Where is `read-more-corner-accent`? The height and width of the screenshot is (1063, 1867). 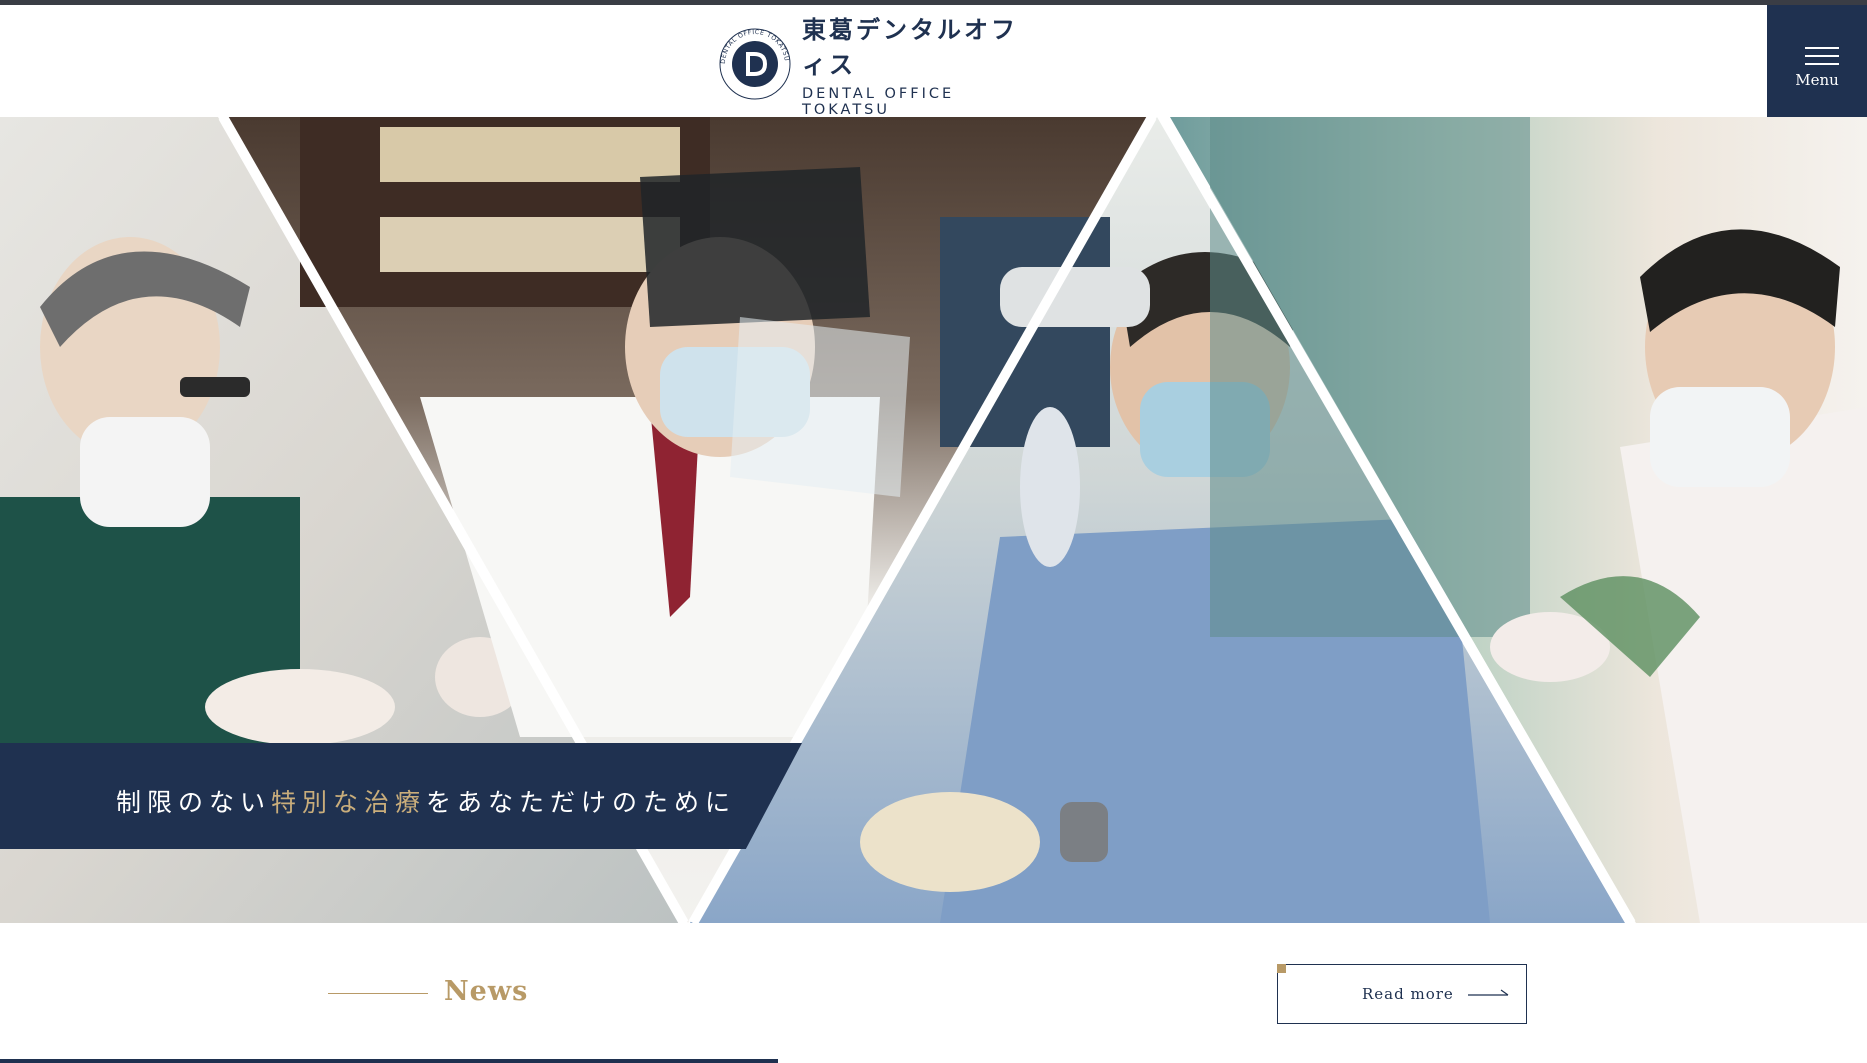 read-more-corner-accent is located at coordinates (1281, 968).